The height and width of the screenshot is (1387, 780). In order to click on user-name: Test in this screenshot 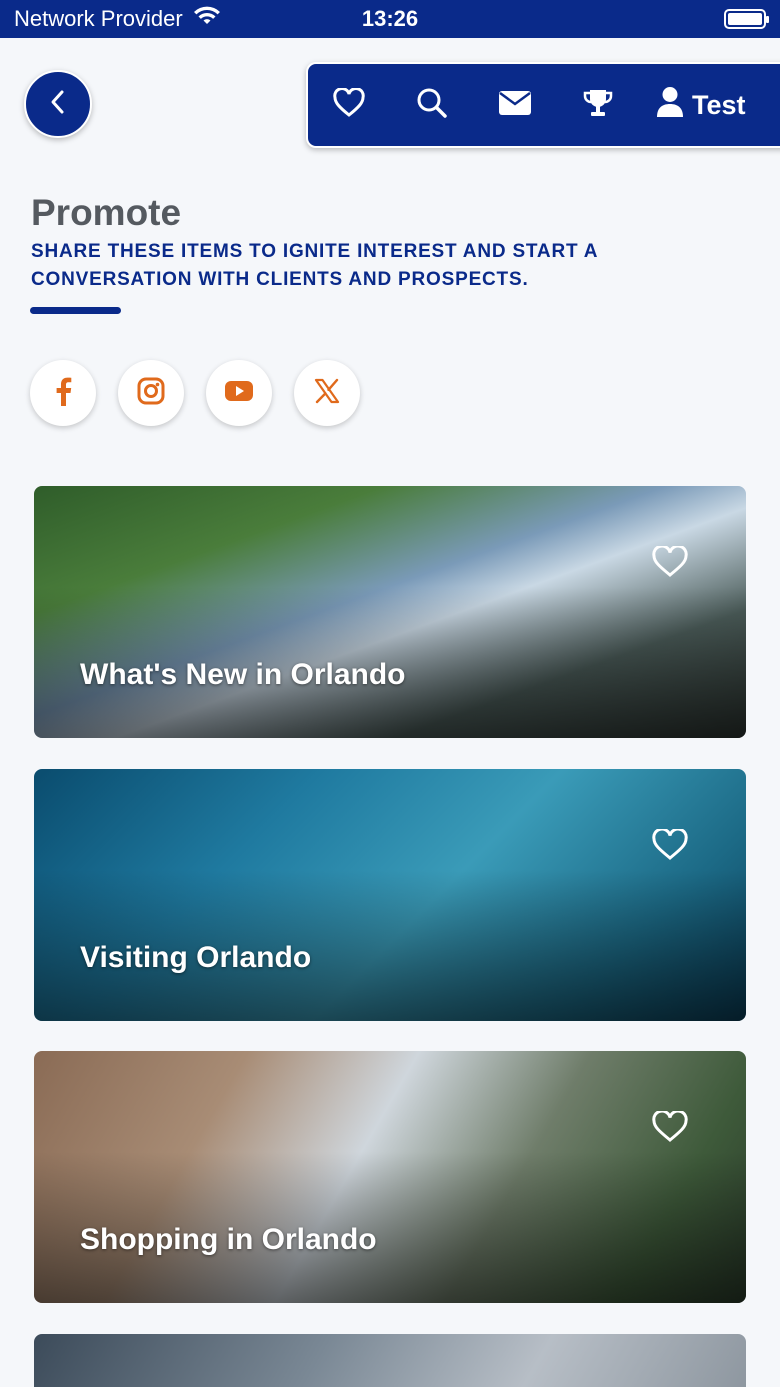, I will do `click(719, 104)`.